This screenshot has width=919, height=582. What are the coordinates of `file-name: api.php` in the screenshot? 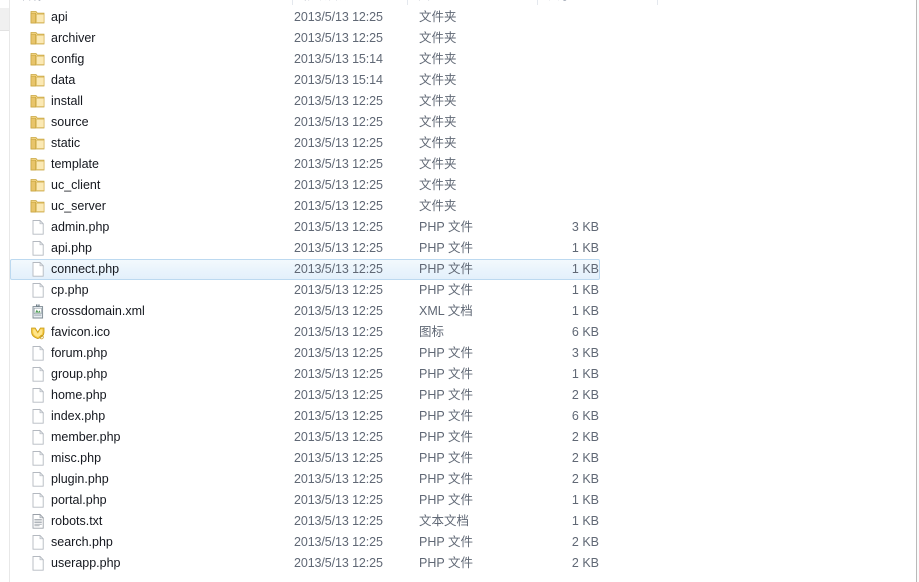 It's located at (72, 248).